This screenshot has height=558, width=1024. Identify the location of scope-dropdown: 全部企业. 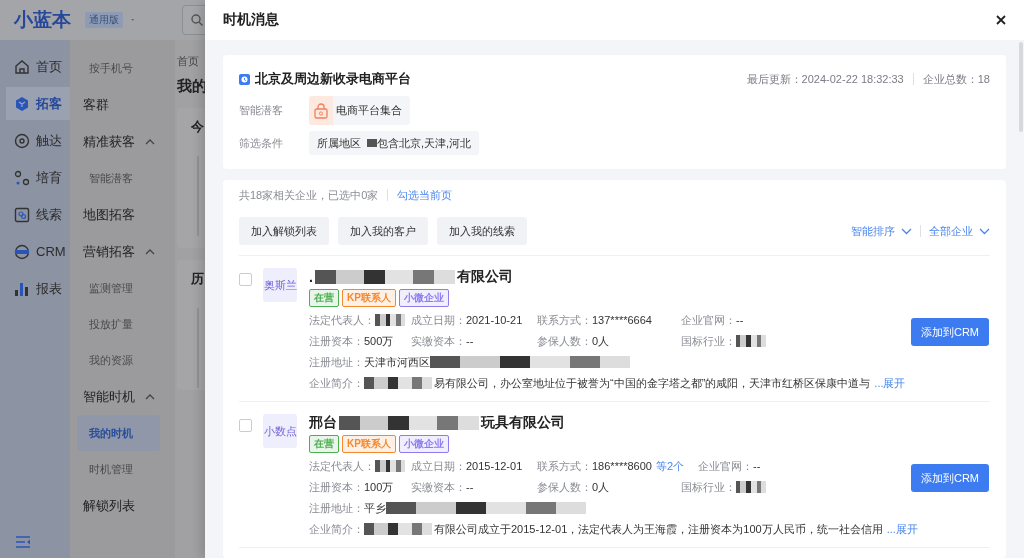
(959, 231).